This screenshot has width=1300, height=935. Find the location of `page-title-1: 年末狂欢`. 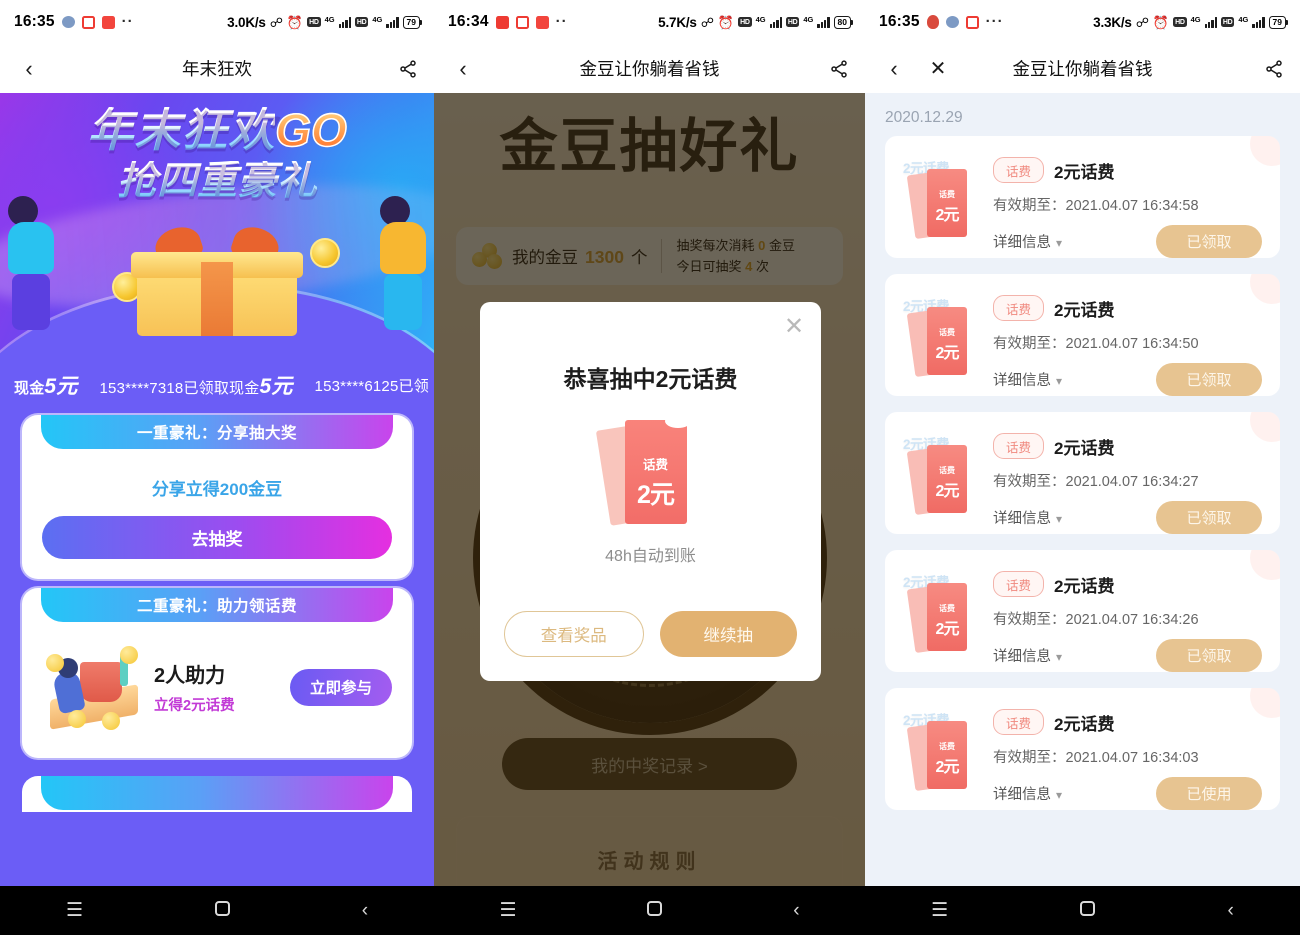

page-title-1: 年末狂欢 is located at coordinates (217, 69).